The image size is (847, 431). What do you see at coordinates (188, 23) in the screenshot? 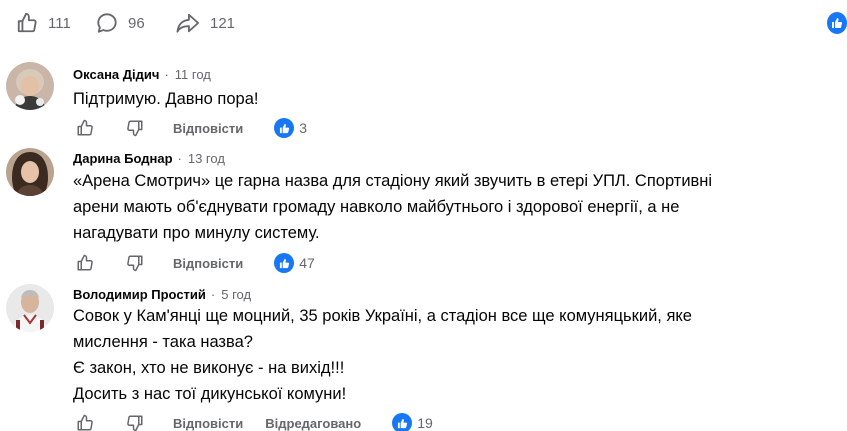
I see `share-arrow-icon` at bounding box center [188, 23].